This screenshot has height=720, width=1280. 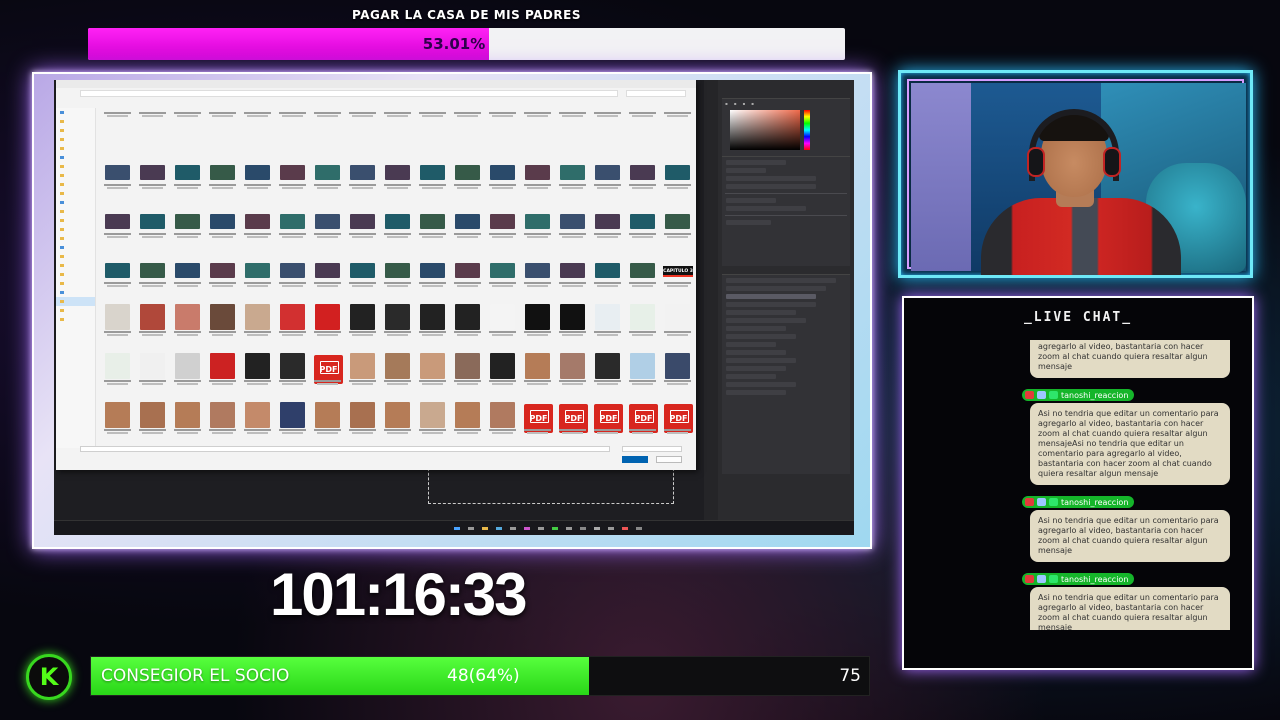 What do you see at coordinates (669, 459) in the screenshot?
I see `cancel-button` at bounding box center [669, 459].